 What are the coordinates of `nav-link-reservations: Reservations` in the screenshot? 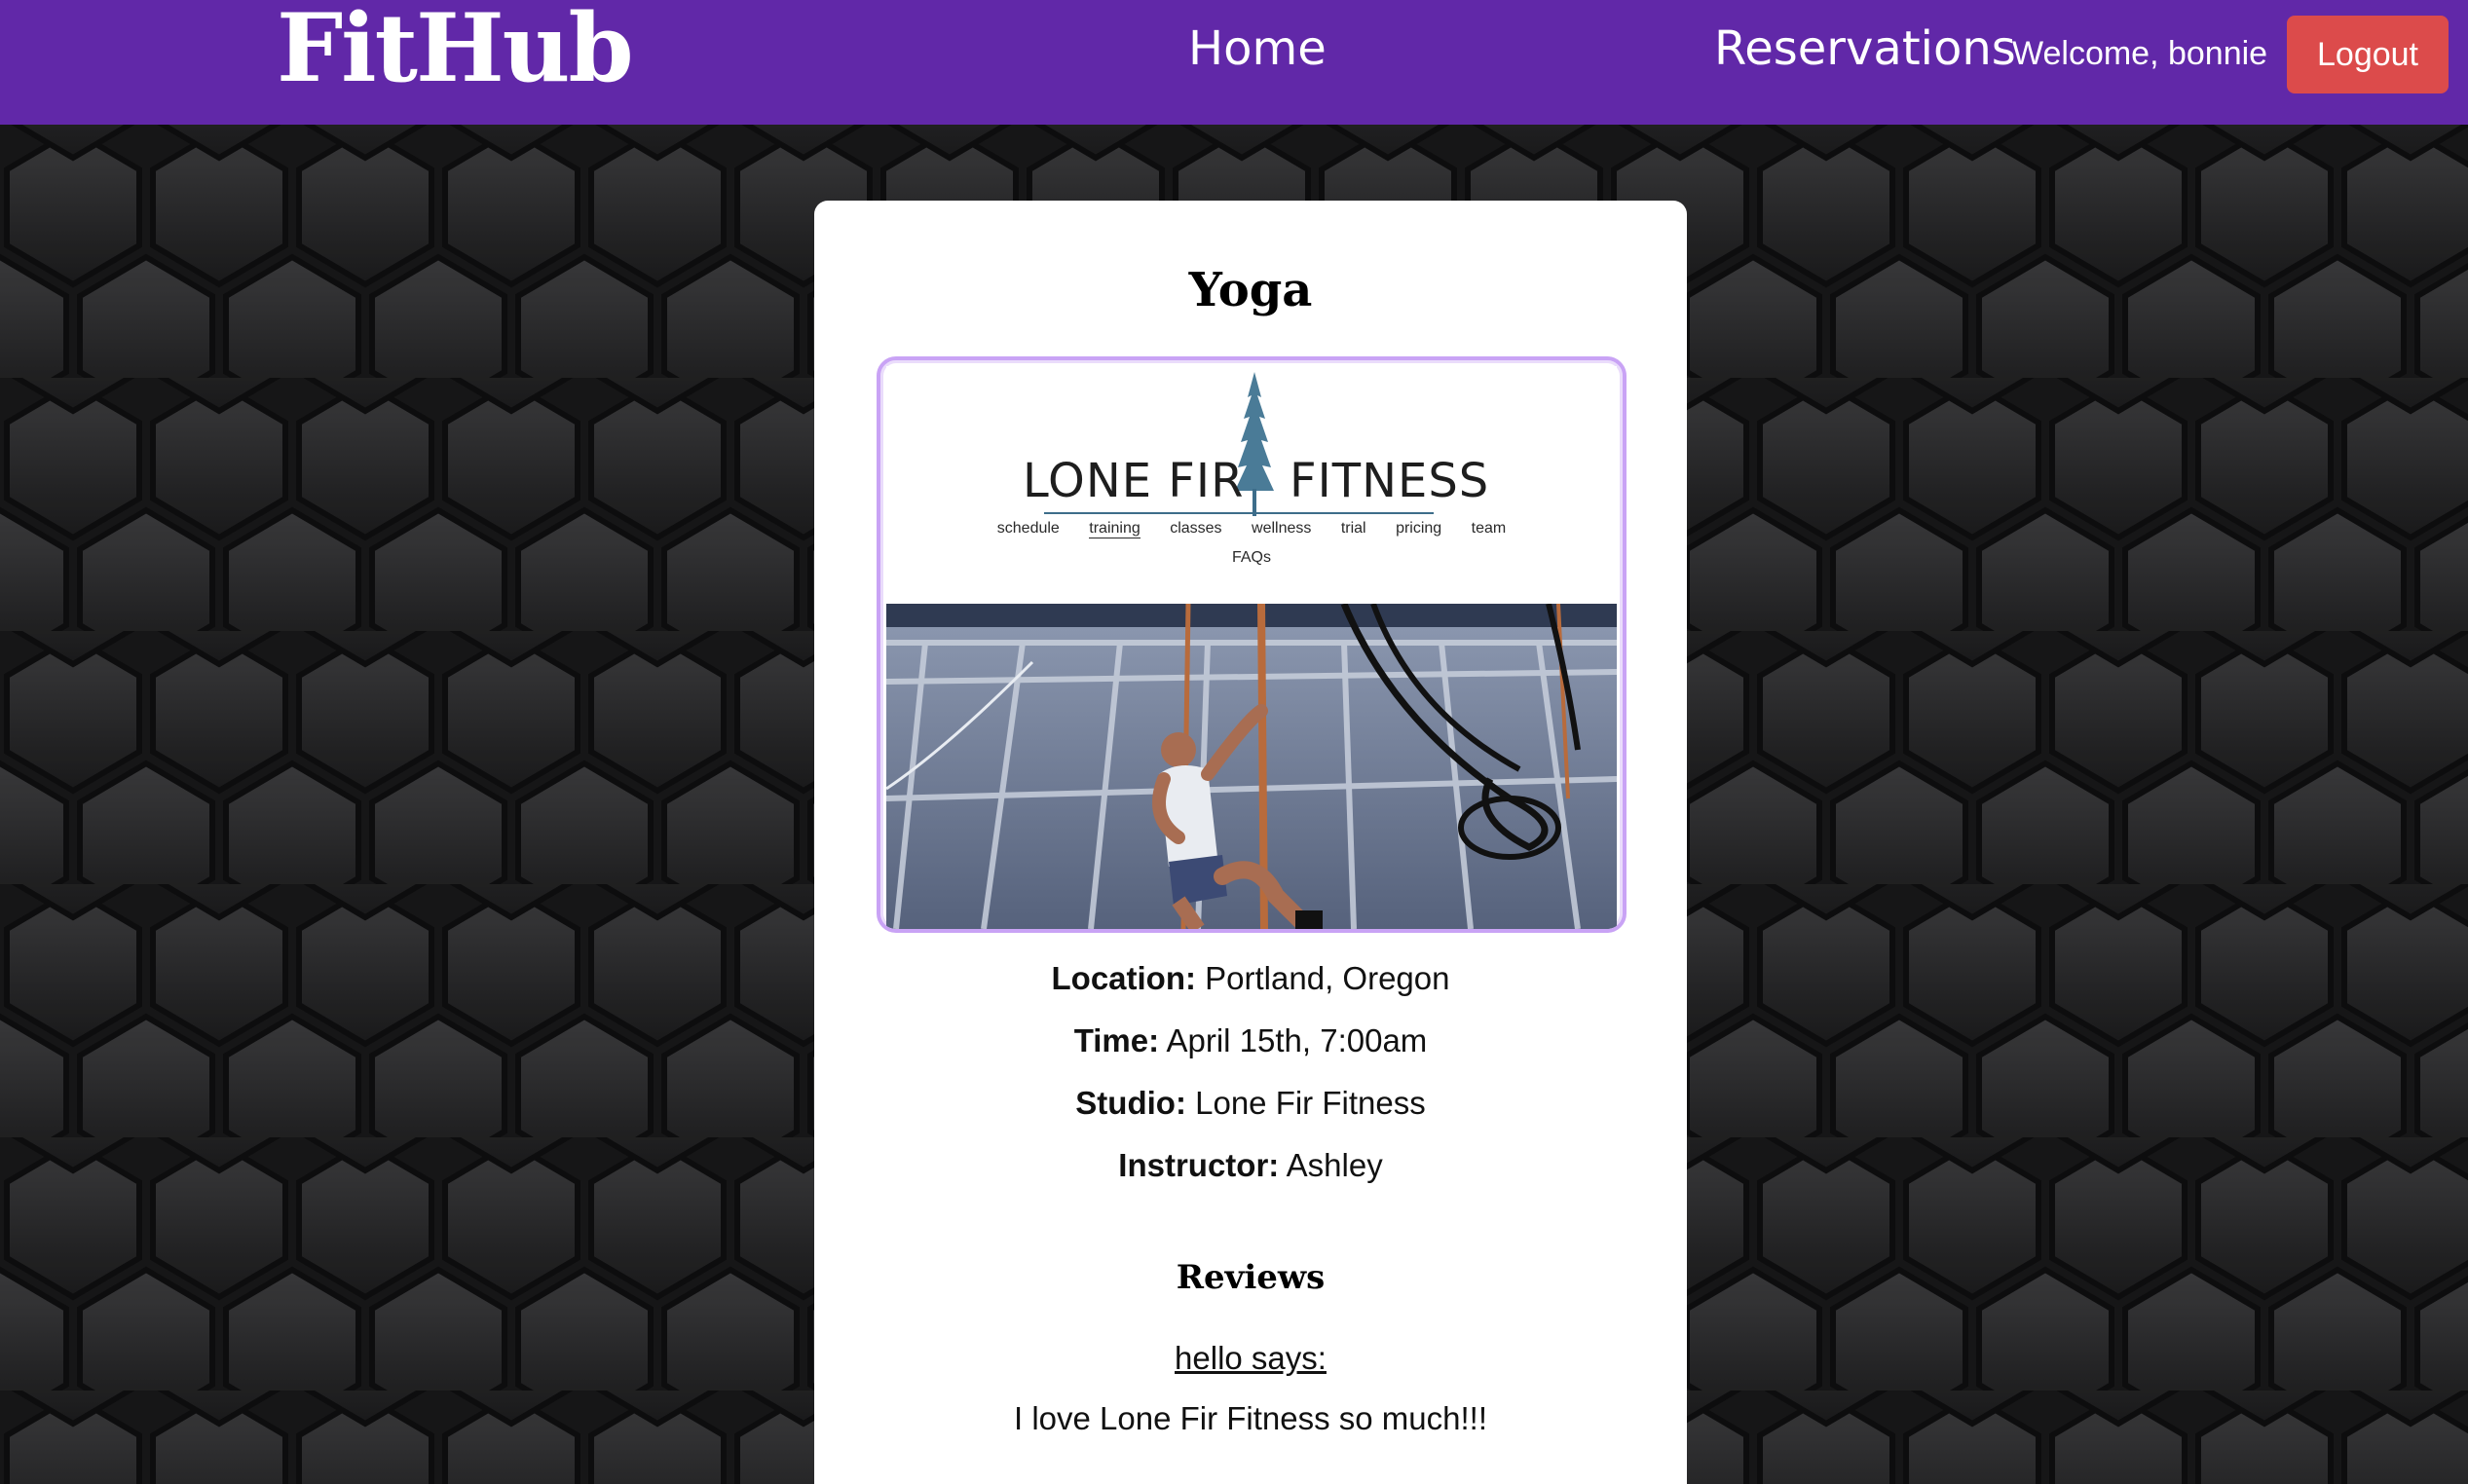 It's located at (1865, 48).